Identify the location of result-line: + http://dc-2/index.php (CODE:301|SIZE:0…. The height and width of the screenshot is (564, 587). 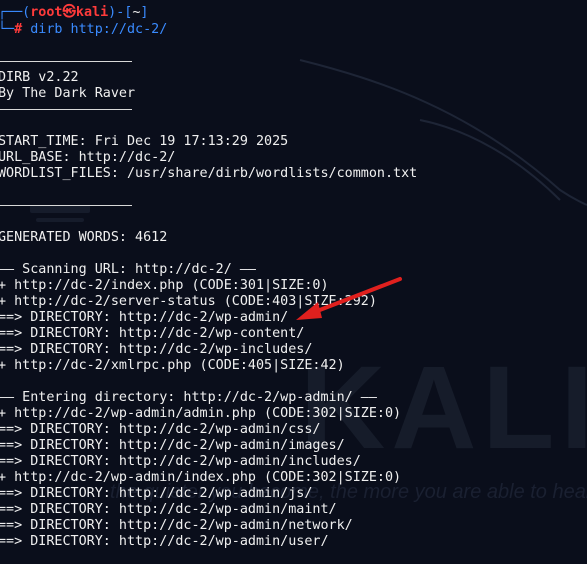
(164, 285).